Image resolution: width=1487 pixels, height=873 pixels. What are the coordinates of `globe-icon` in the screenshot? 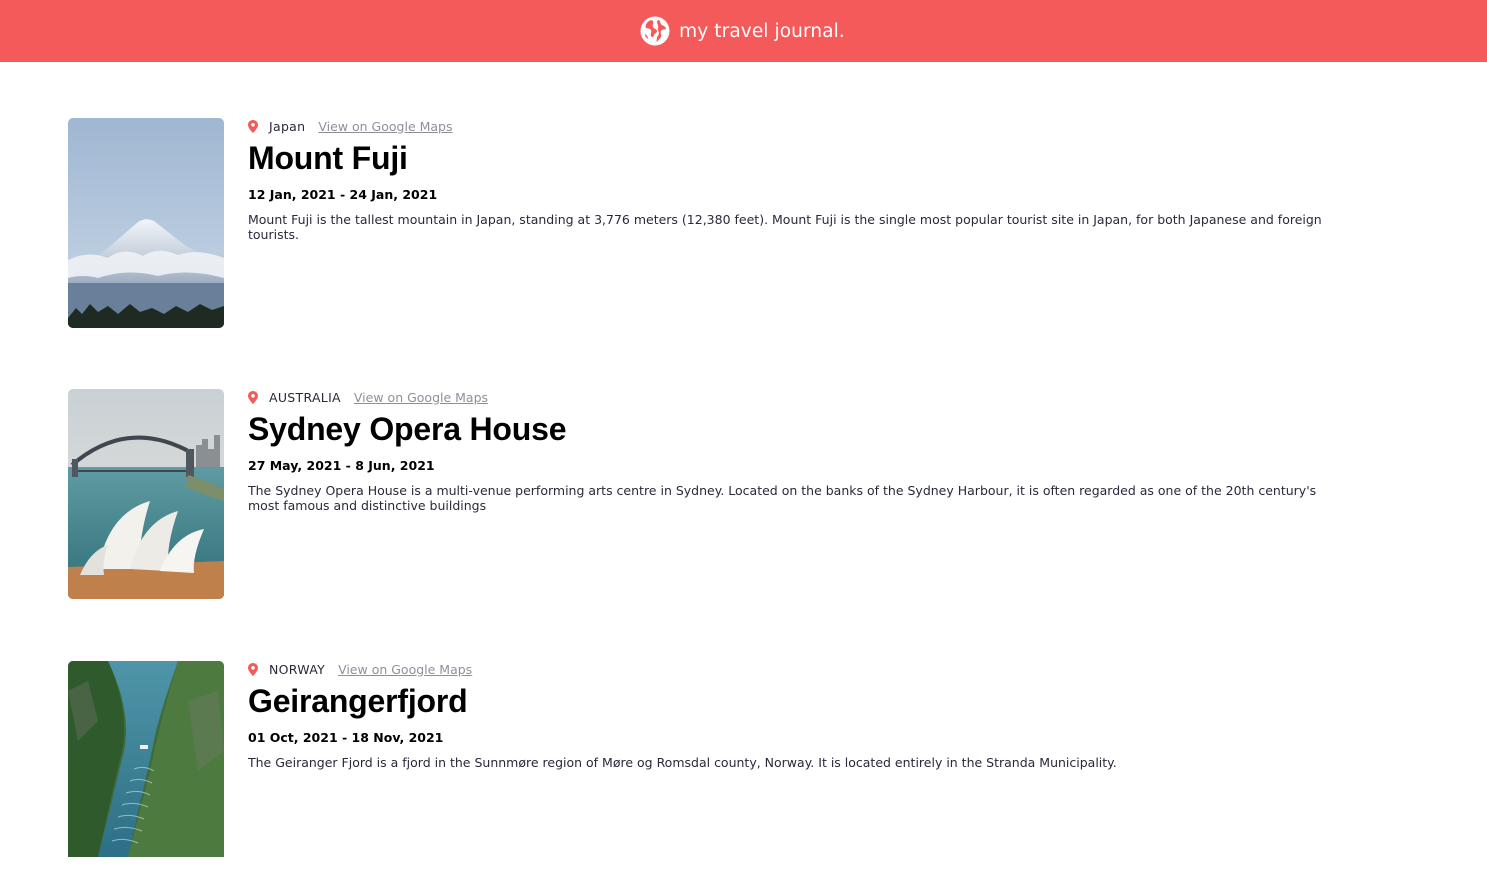 It's located at (655, 31).